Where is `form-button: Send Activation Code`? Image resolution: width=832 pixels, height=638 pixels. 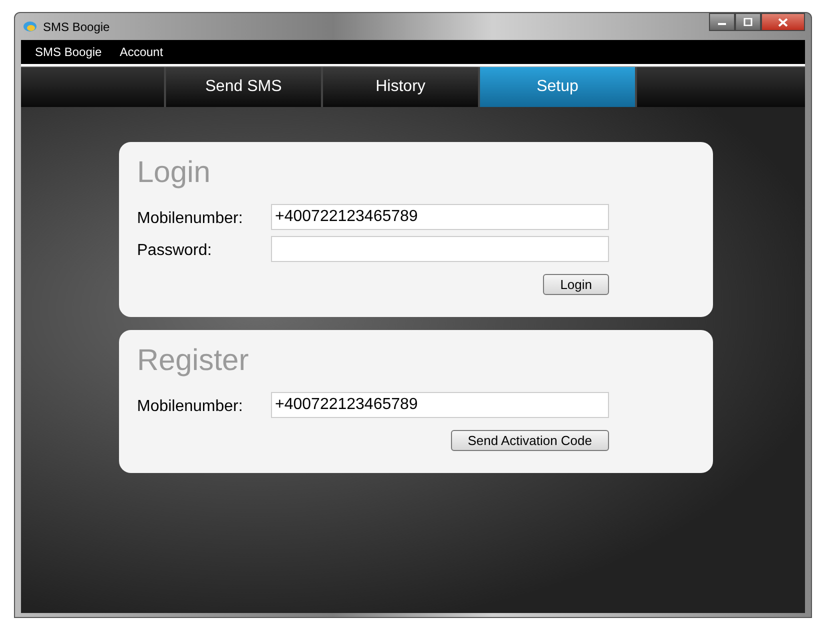
form-button: Send Activation Code is located at coordinates (529, 440).